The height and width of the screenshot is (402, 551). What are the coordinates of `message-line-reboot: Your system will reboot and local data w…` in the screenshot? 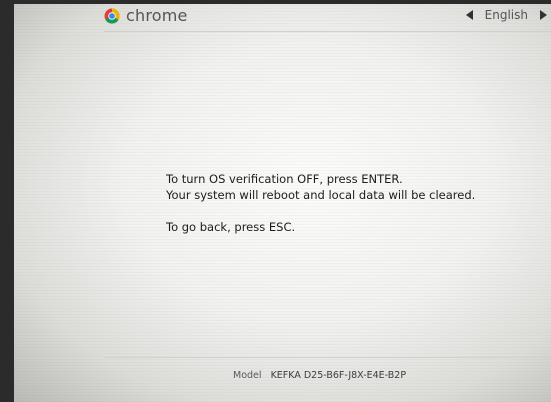 It's located at (321, 195).